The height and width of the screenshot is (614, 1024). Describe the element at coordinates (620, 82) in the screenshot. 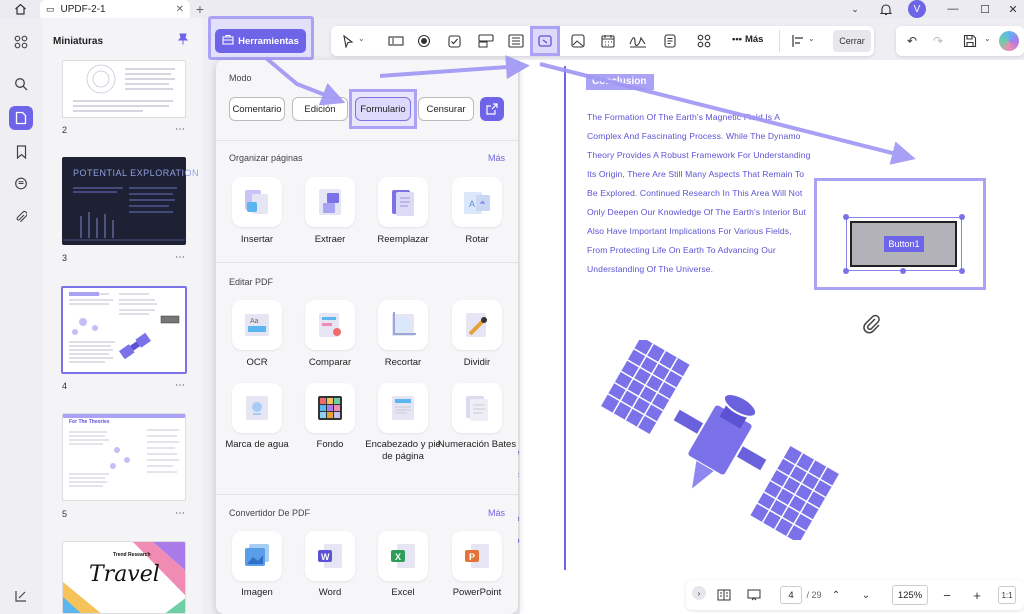

I see `doc-heading: Conclusion` at that location.